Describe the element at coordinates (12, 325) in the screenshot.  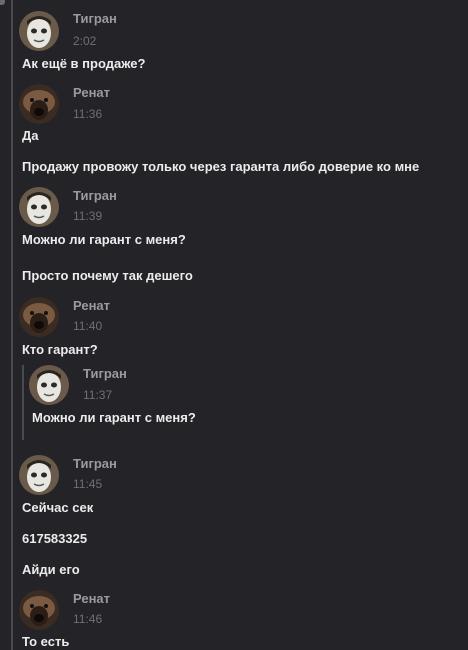
I see `thread-line` at that location.